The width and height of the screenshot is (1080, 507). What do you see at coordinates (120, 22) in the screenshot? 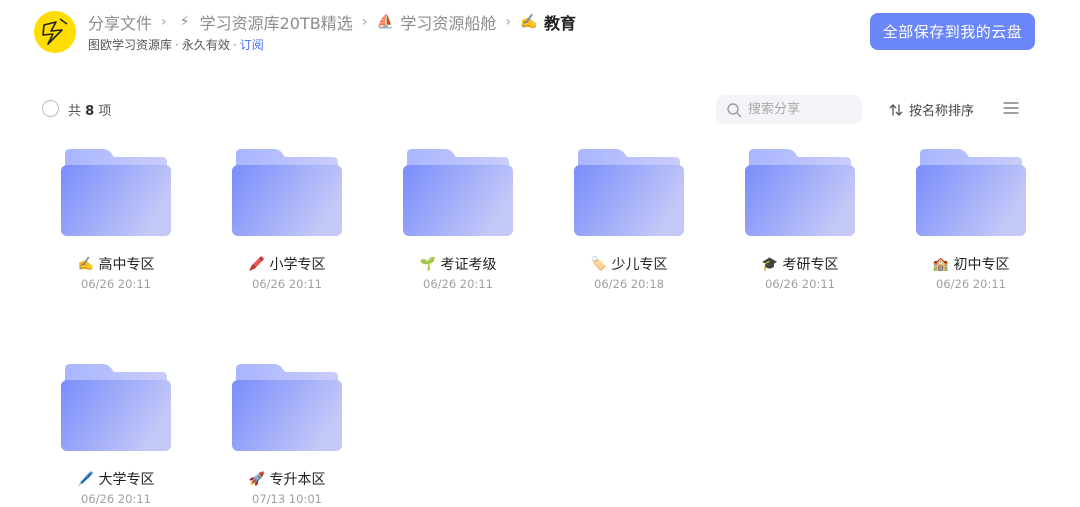
I see `breadcrumb-item-share-files: 分享文件` at bounding box center [120, 22].